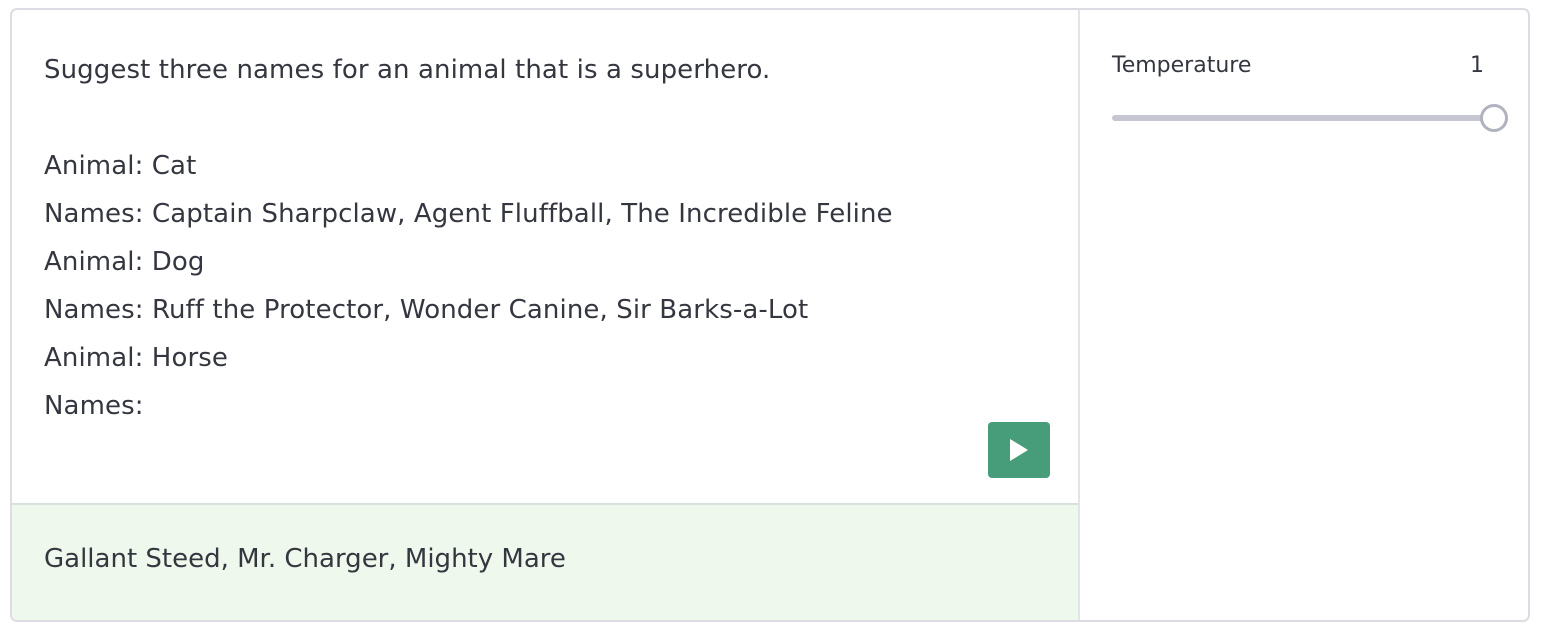 This screenshot has height=632, width=1544. Describe the element at coordinates (1494, 118) in the screenshot. I see `slider-thumb` at that location.